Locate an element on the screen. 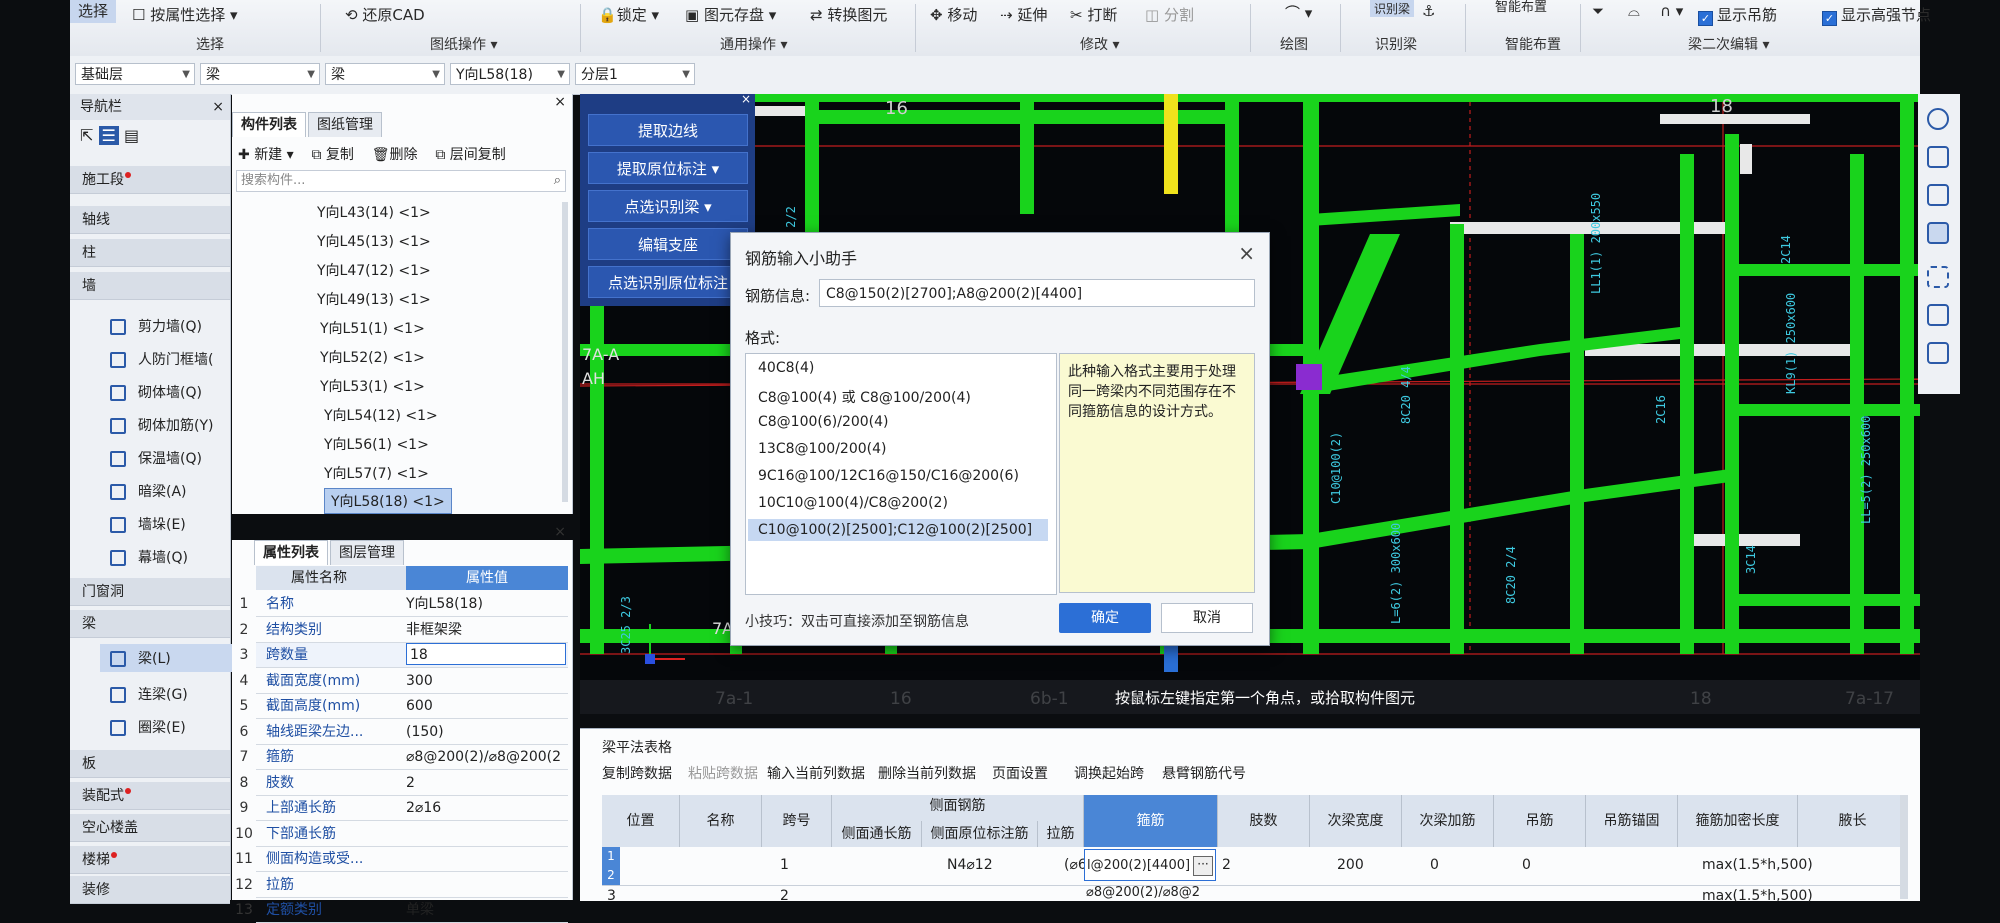 This screenshot has width=2000, height=923. component-list-item: Y向L52(2) <1> is located at coordinates (372, 357).